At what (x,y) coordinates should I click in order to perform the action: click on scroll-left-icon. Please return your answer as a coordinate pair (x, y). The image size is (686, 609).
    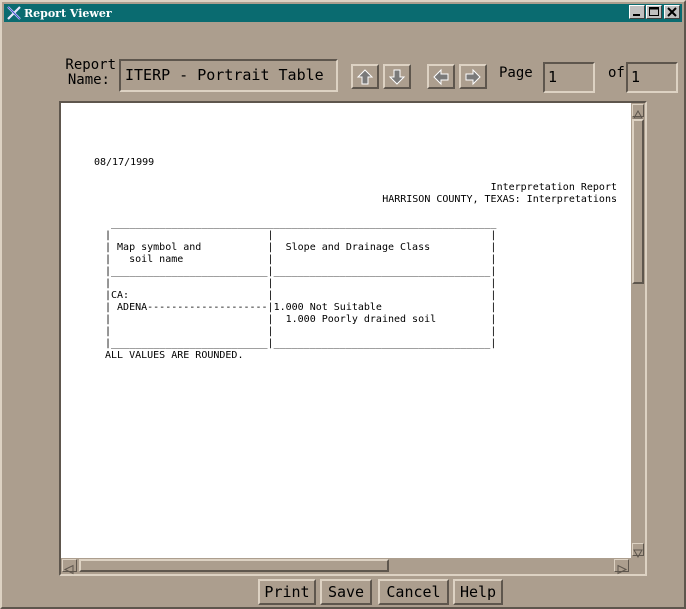
    Looking at the image, I should click on (68, 569).